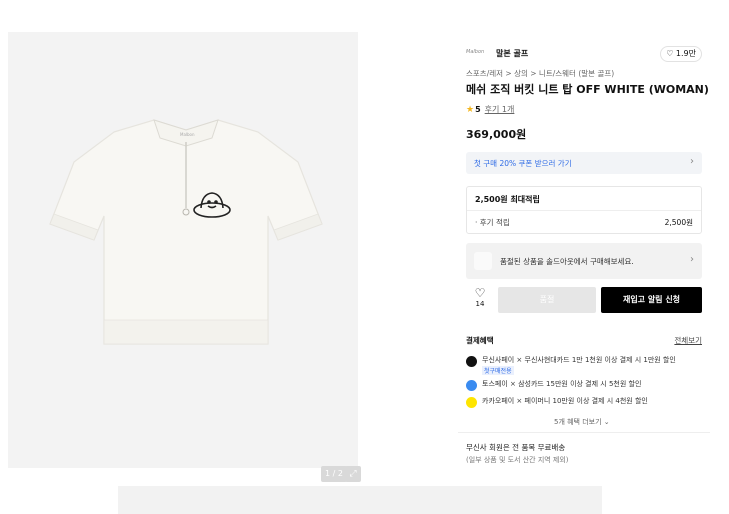 Image resolution: width=729 pixels, height=514 pixels. What do you see at coordinates (470, 110) in the screenshot?
I see `star-icon: ★` at bounding box center [470, 110].